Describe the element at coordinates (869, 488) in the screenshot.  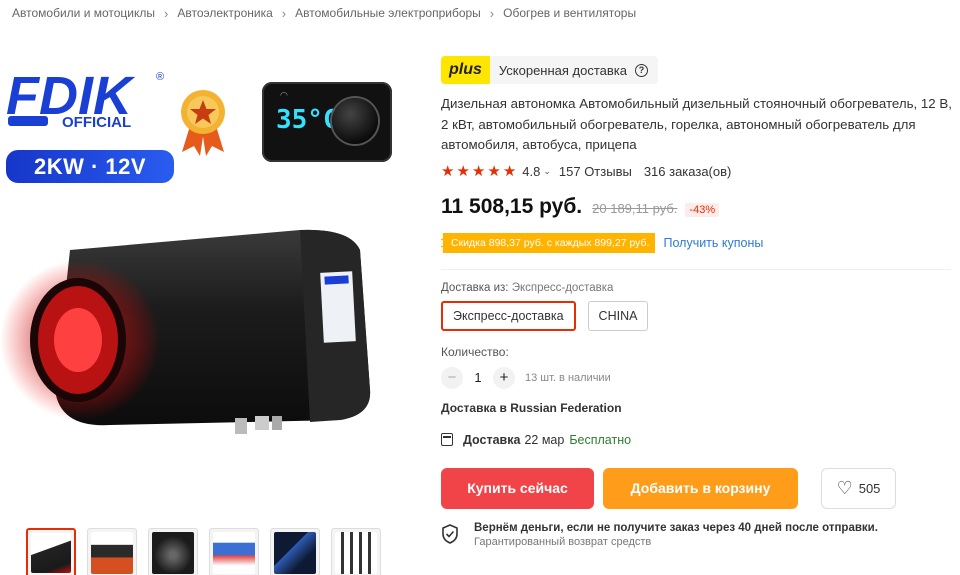
I see `wishlist-count: 505` at that location.